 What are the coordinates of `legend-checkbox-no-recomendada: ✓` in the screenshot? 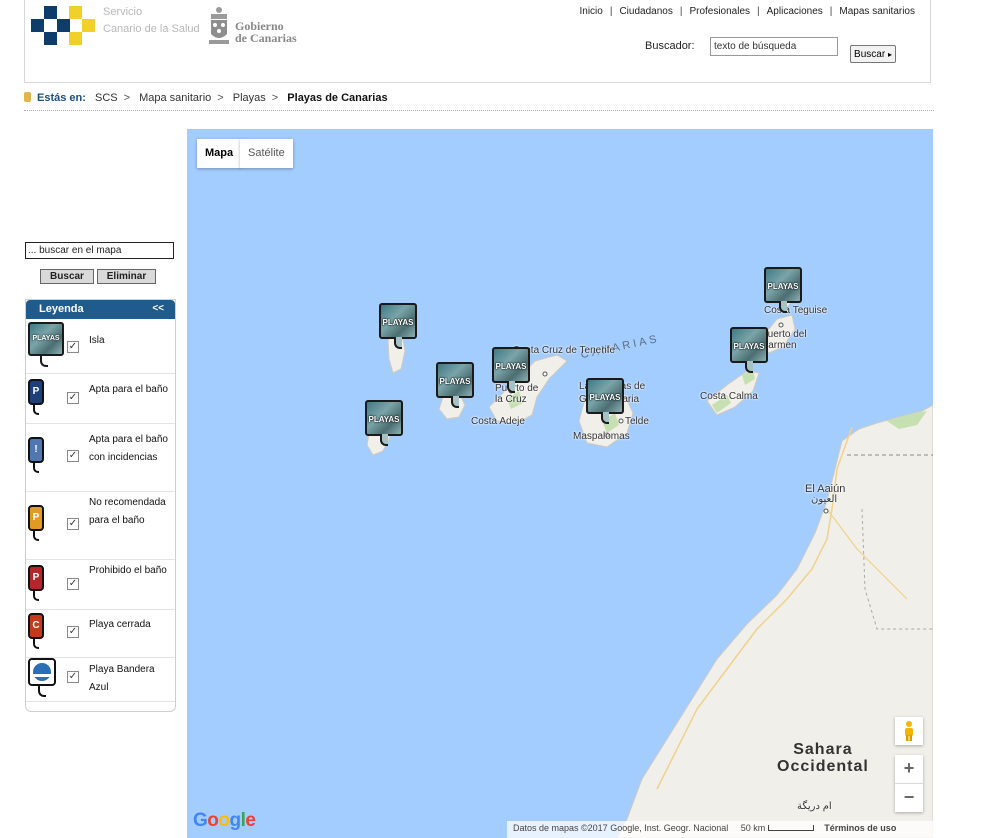 It's located at (73, 524).